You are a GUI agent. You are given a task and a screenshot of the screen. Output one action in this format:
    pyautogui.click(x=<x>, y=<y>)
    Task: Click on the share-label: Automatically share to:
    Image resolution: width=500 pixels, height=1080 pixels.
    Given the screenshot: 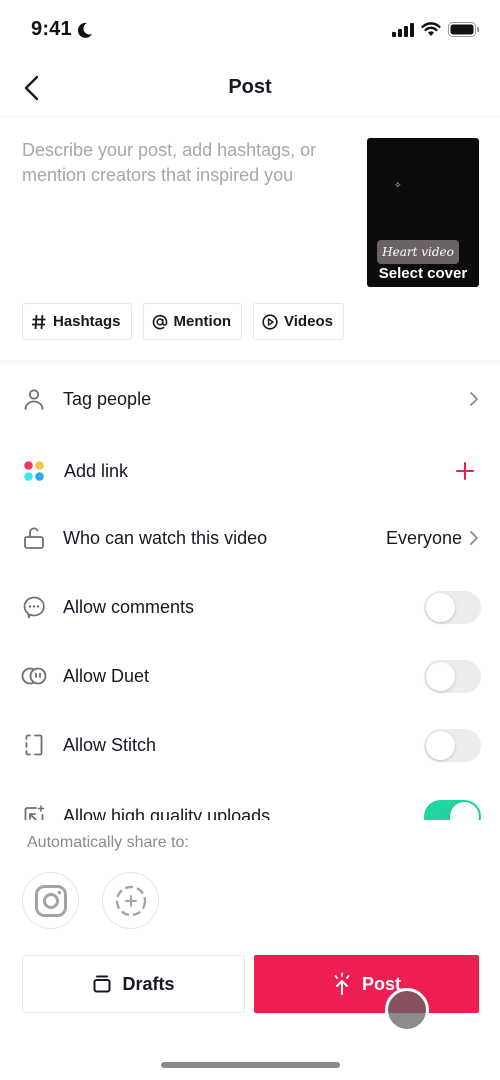 What is the action you would take?
    pyautogui.click(x=108, y=842)
    